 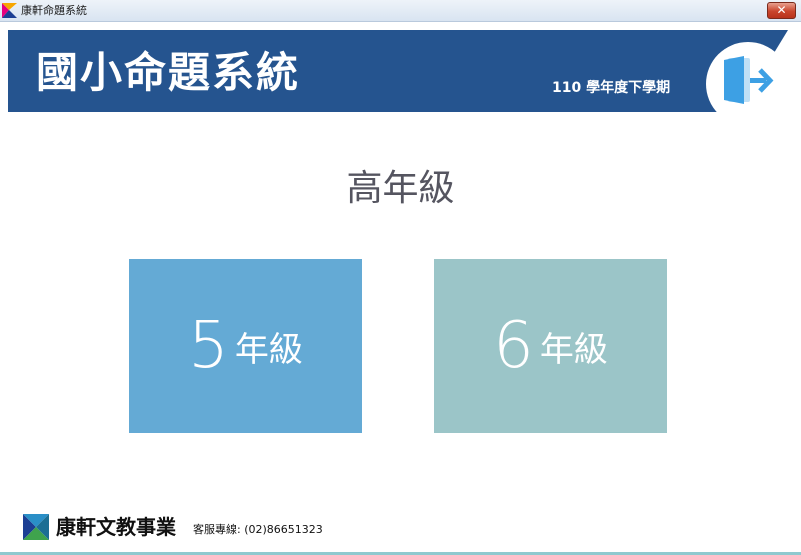 I want to click on grade-number: 5, so click(x=208, y=346).